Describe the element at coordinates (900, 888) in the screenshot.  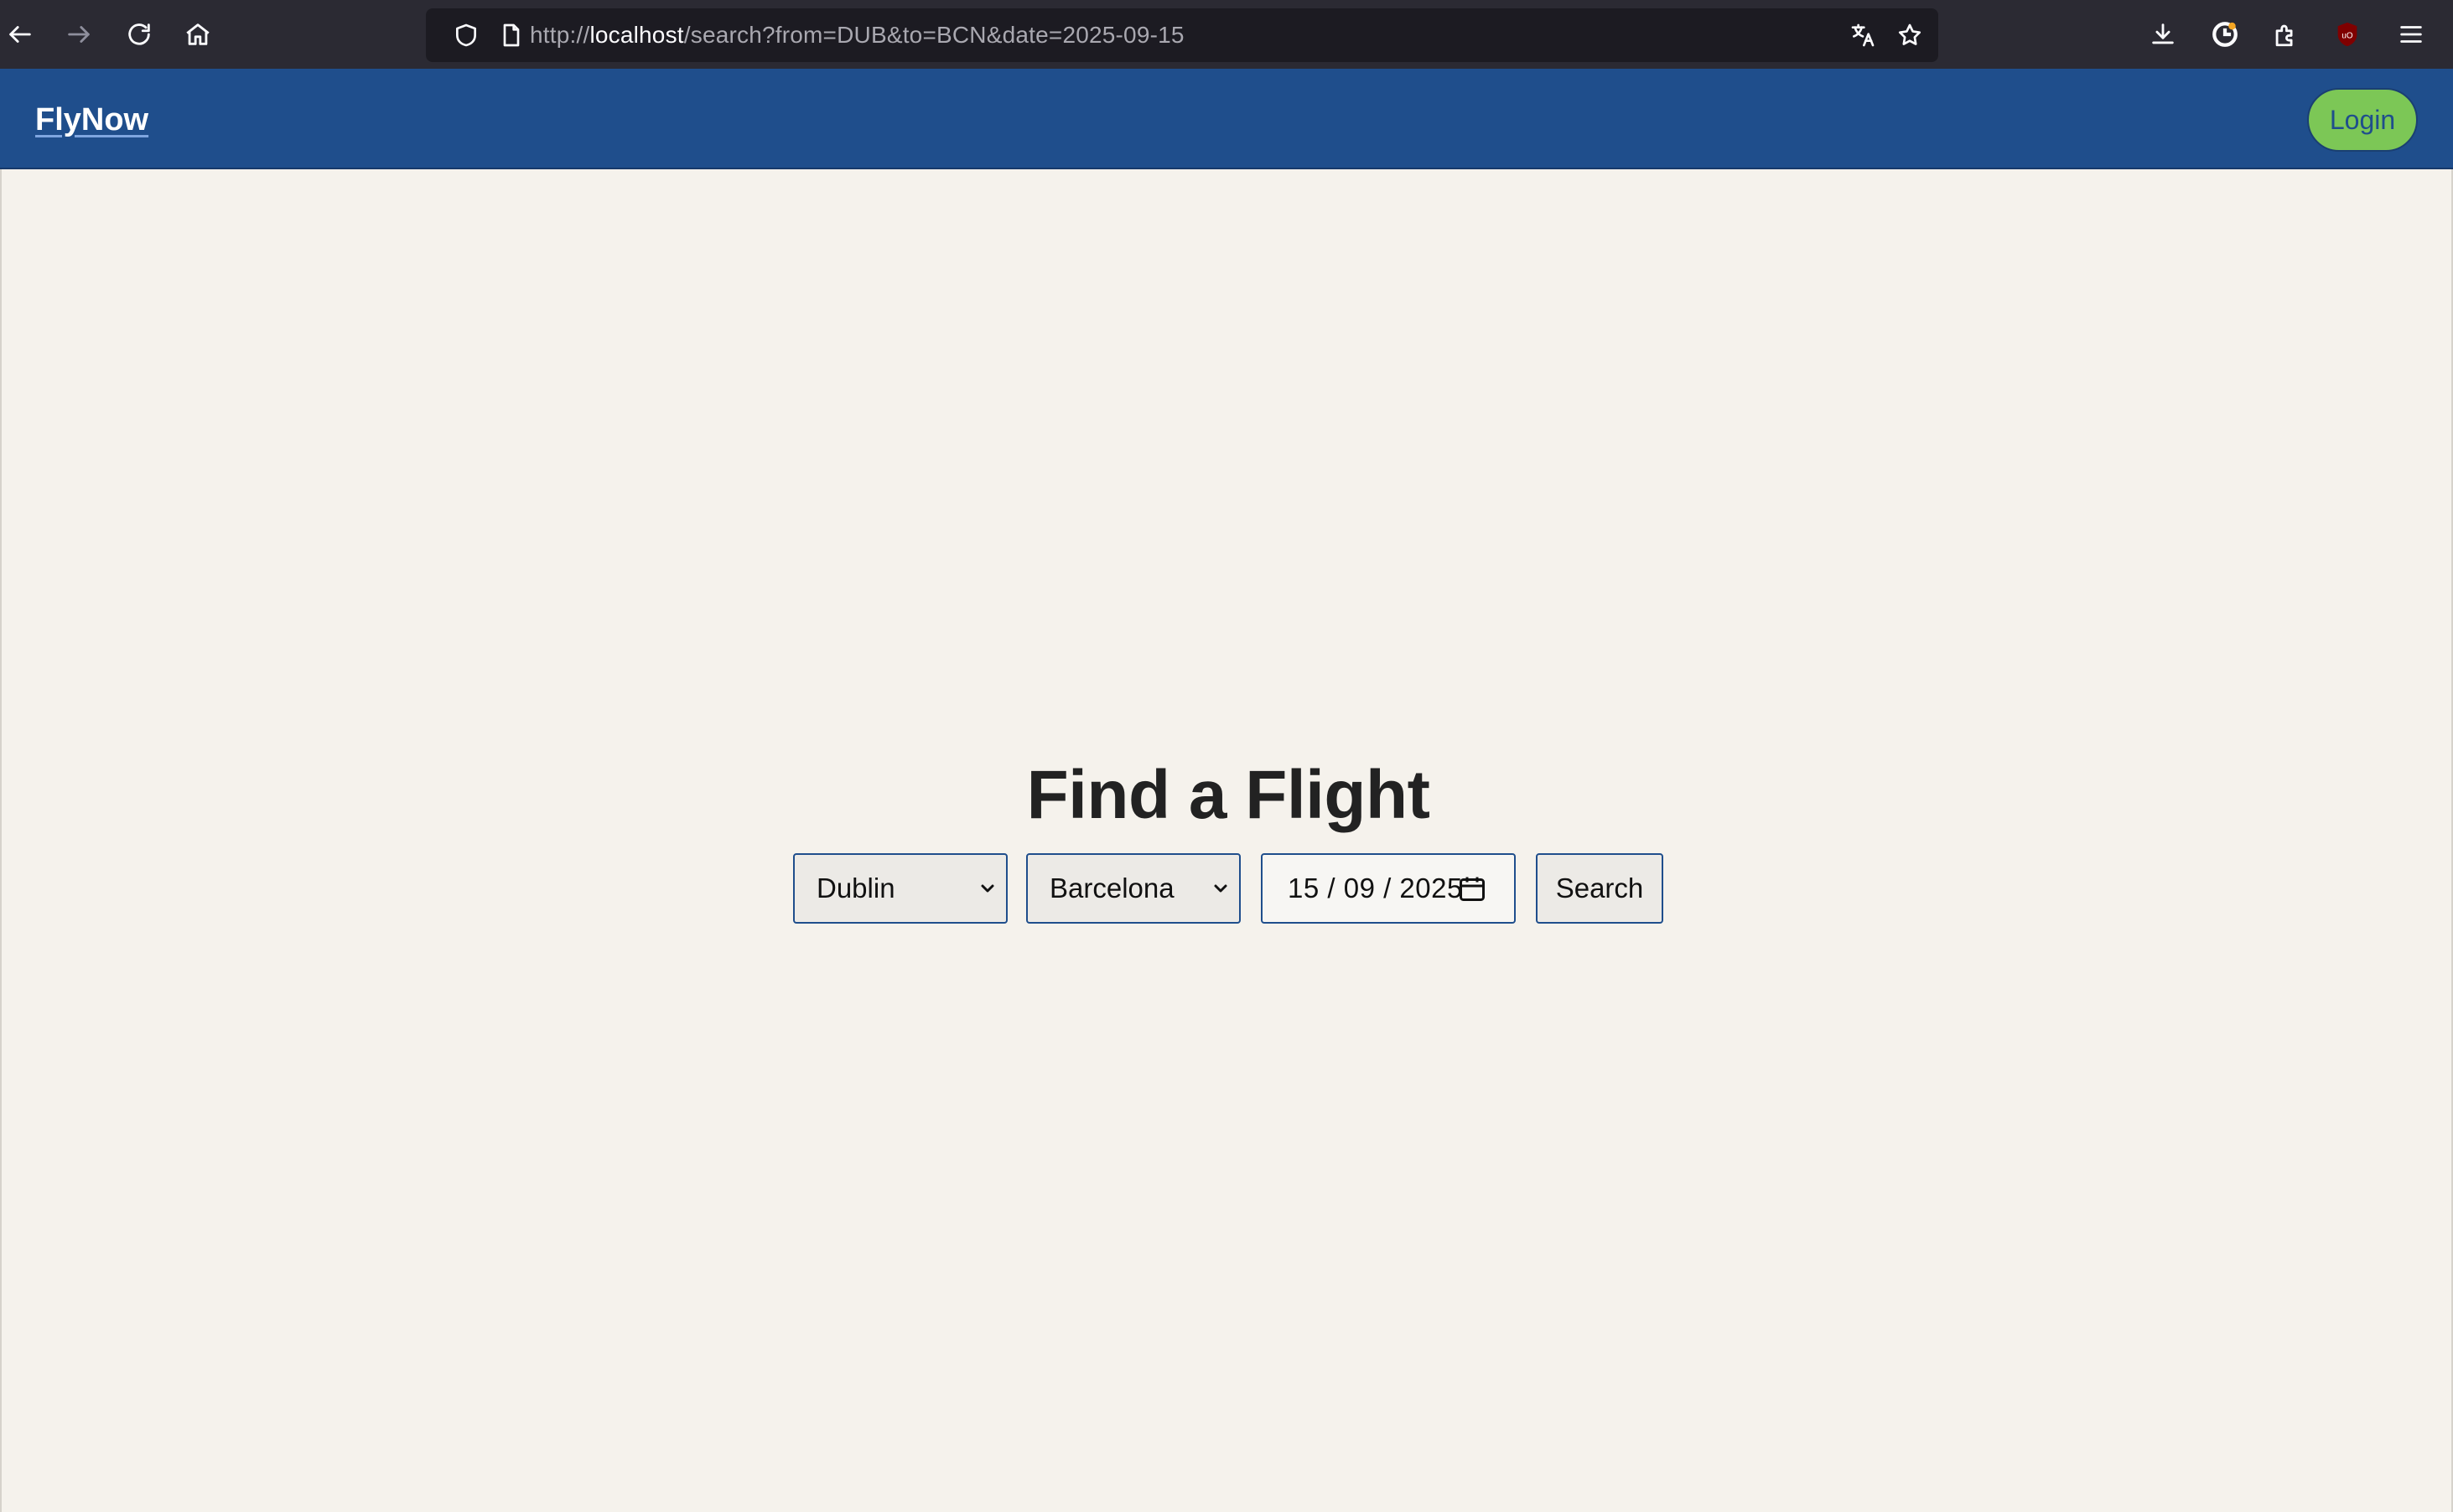
I see `from-airport-select: Dublin` at that location.